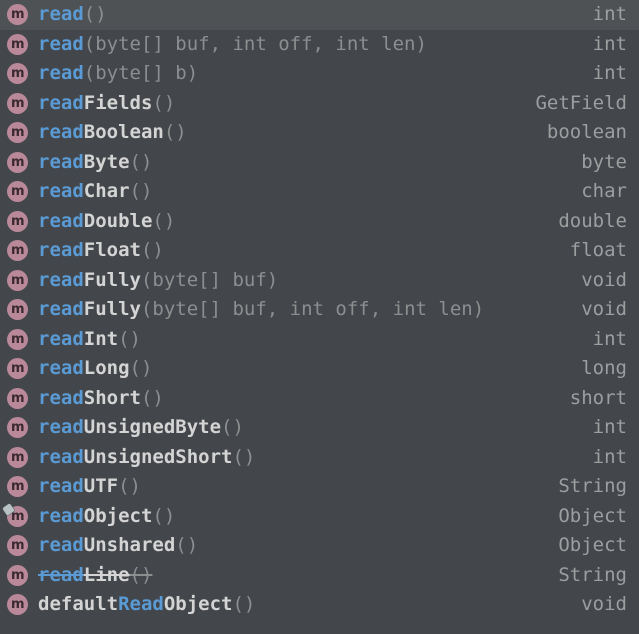 The image size is (639, 634). I want to click on completion-item: m readFully(byte[] buf) void, so click(319, 280).